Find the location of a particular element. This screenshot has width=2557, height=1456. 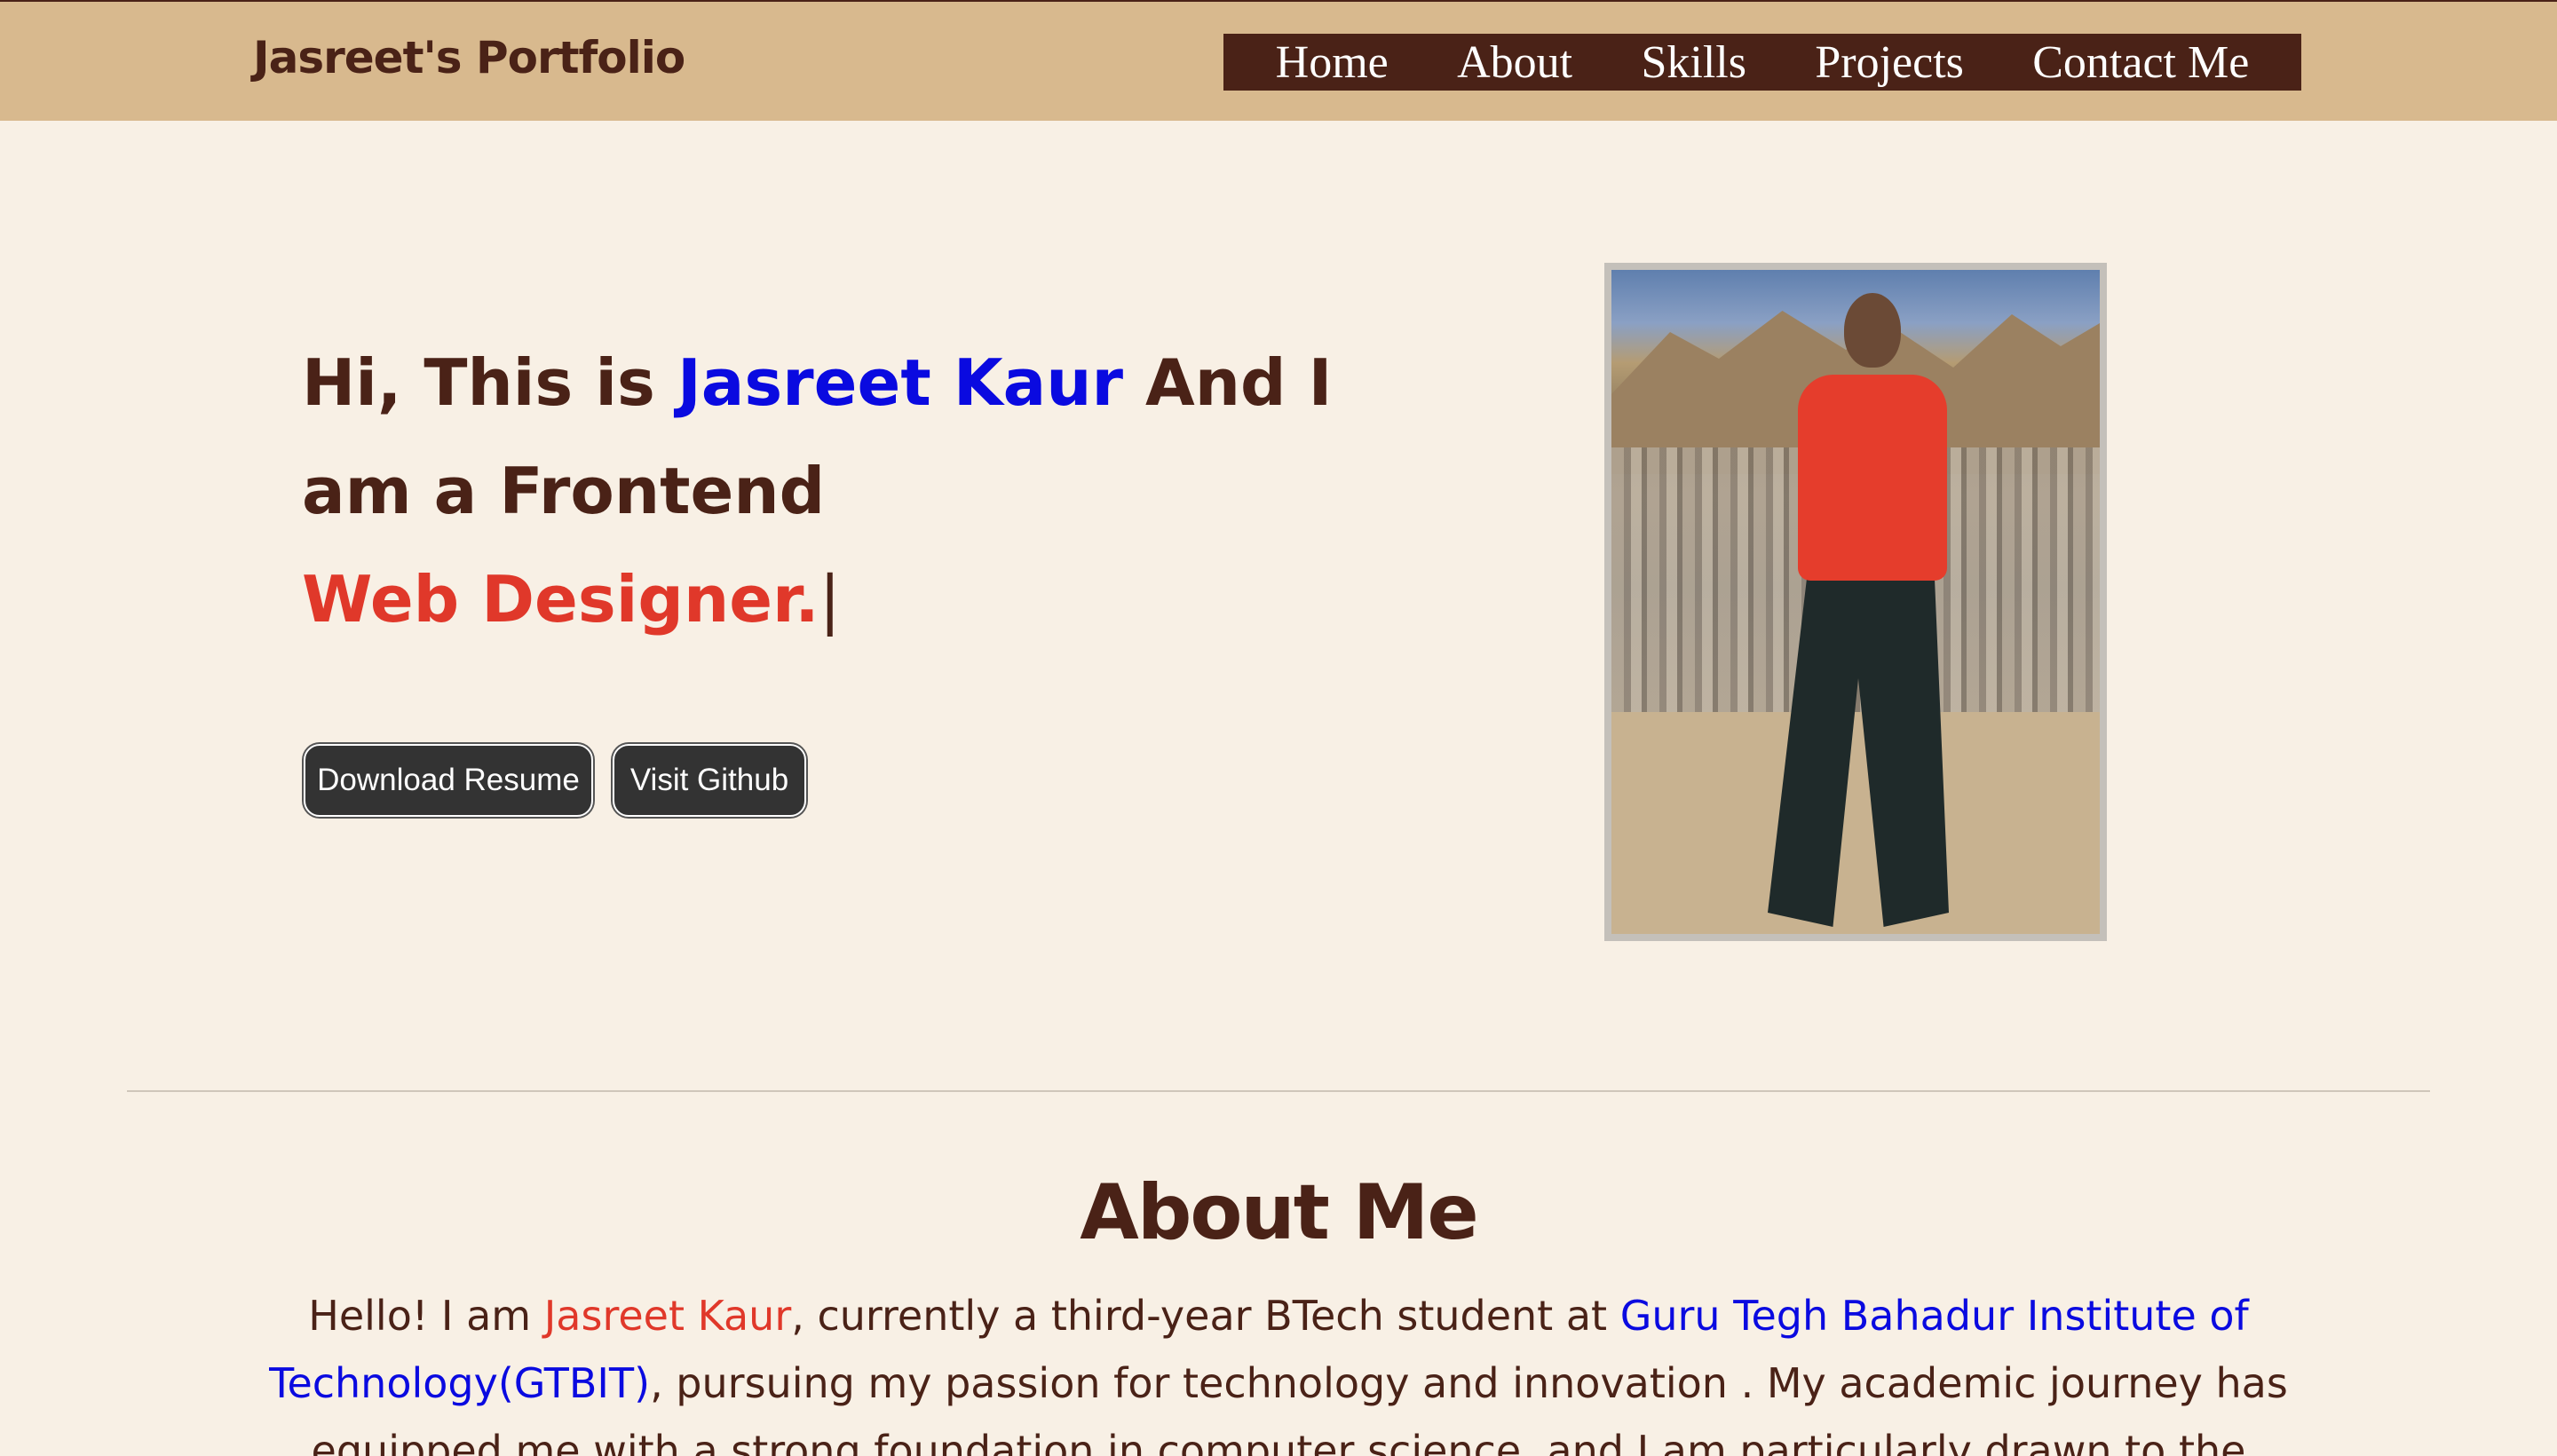

nav-projects-link: Projects is located at coordinates (1889, 62).